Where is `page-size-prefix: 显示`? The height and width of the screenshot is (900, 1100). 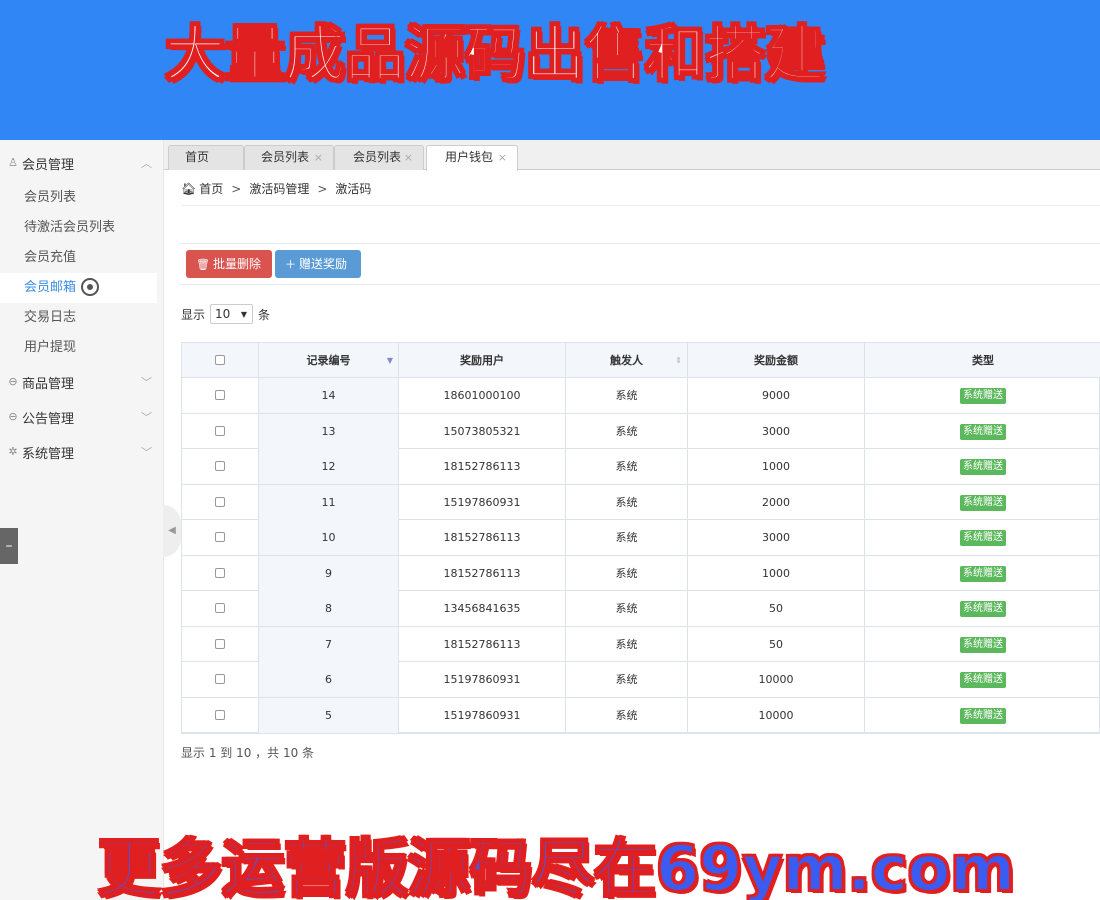
page-size-prefix: 显示 is located at coordinates (193, 314).